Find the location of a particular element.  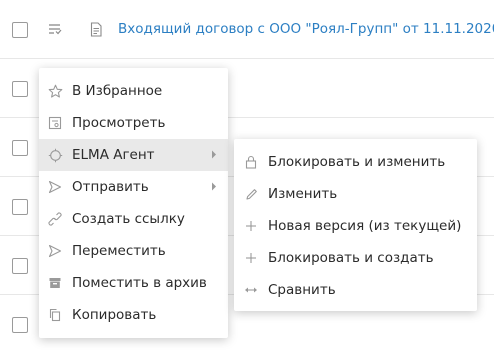

pencil-icon is located at coordinates (251, 194).